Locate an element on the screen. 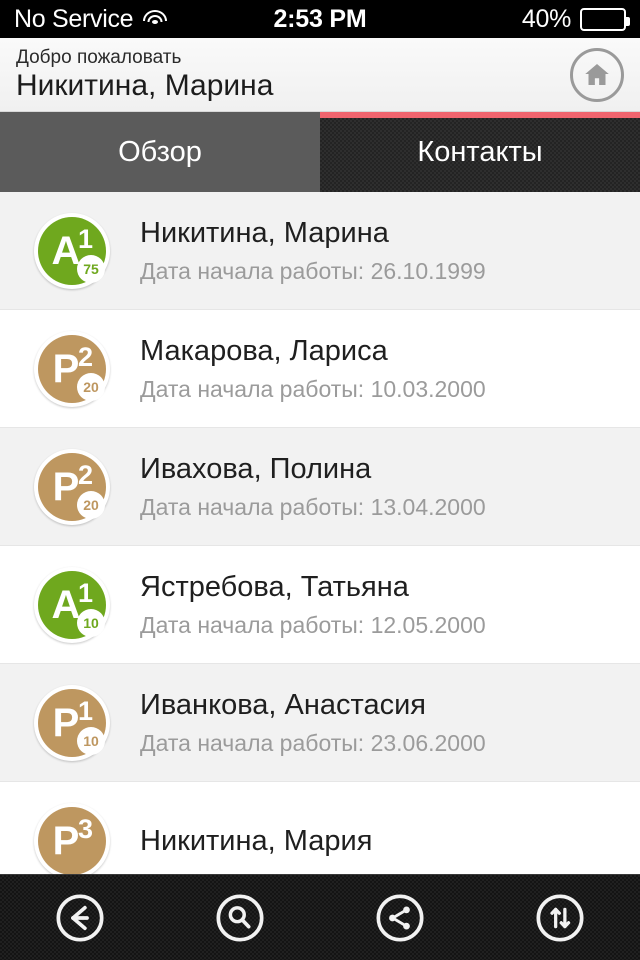 Image resolution: width=640 pixels, height=960 pixels. contact-name: Никитина, Марина is located at coordinates (264, 232).